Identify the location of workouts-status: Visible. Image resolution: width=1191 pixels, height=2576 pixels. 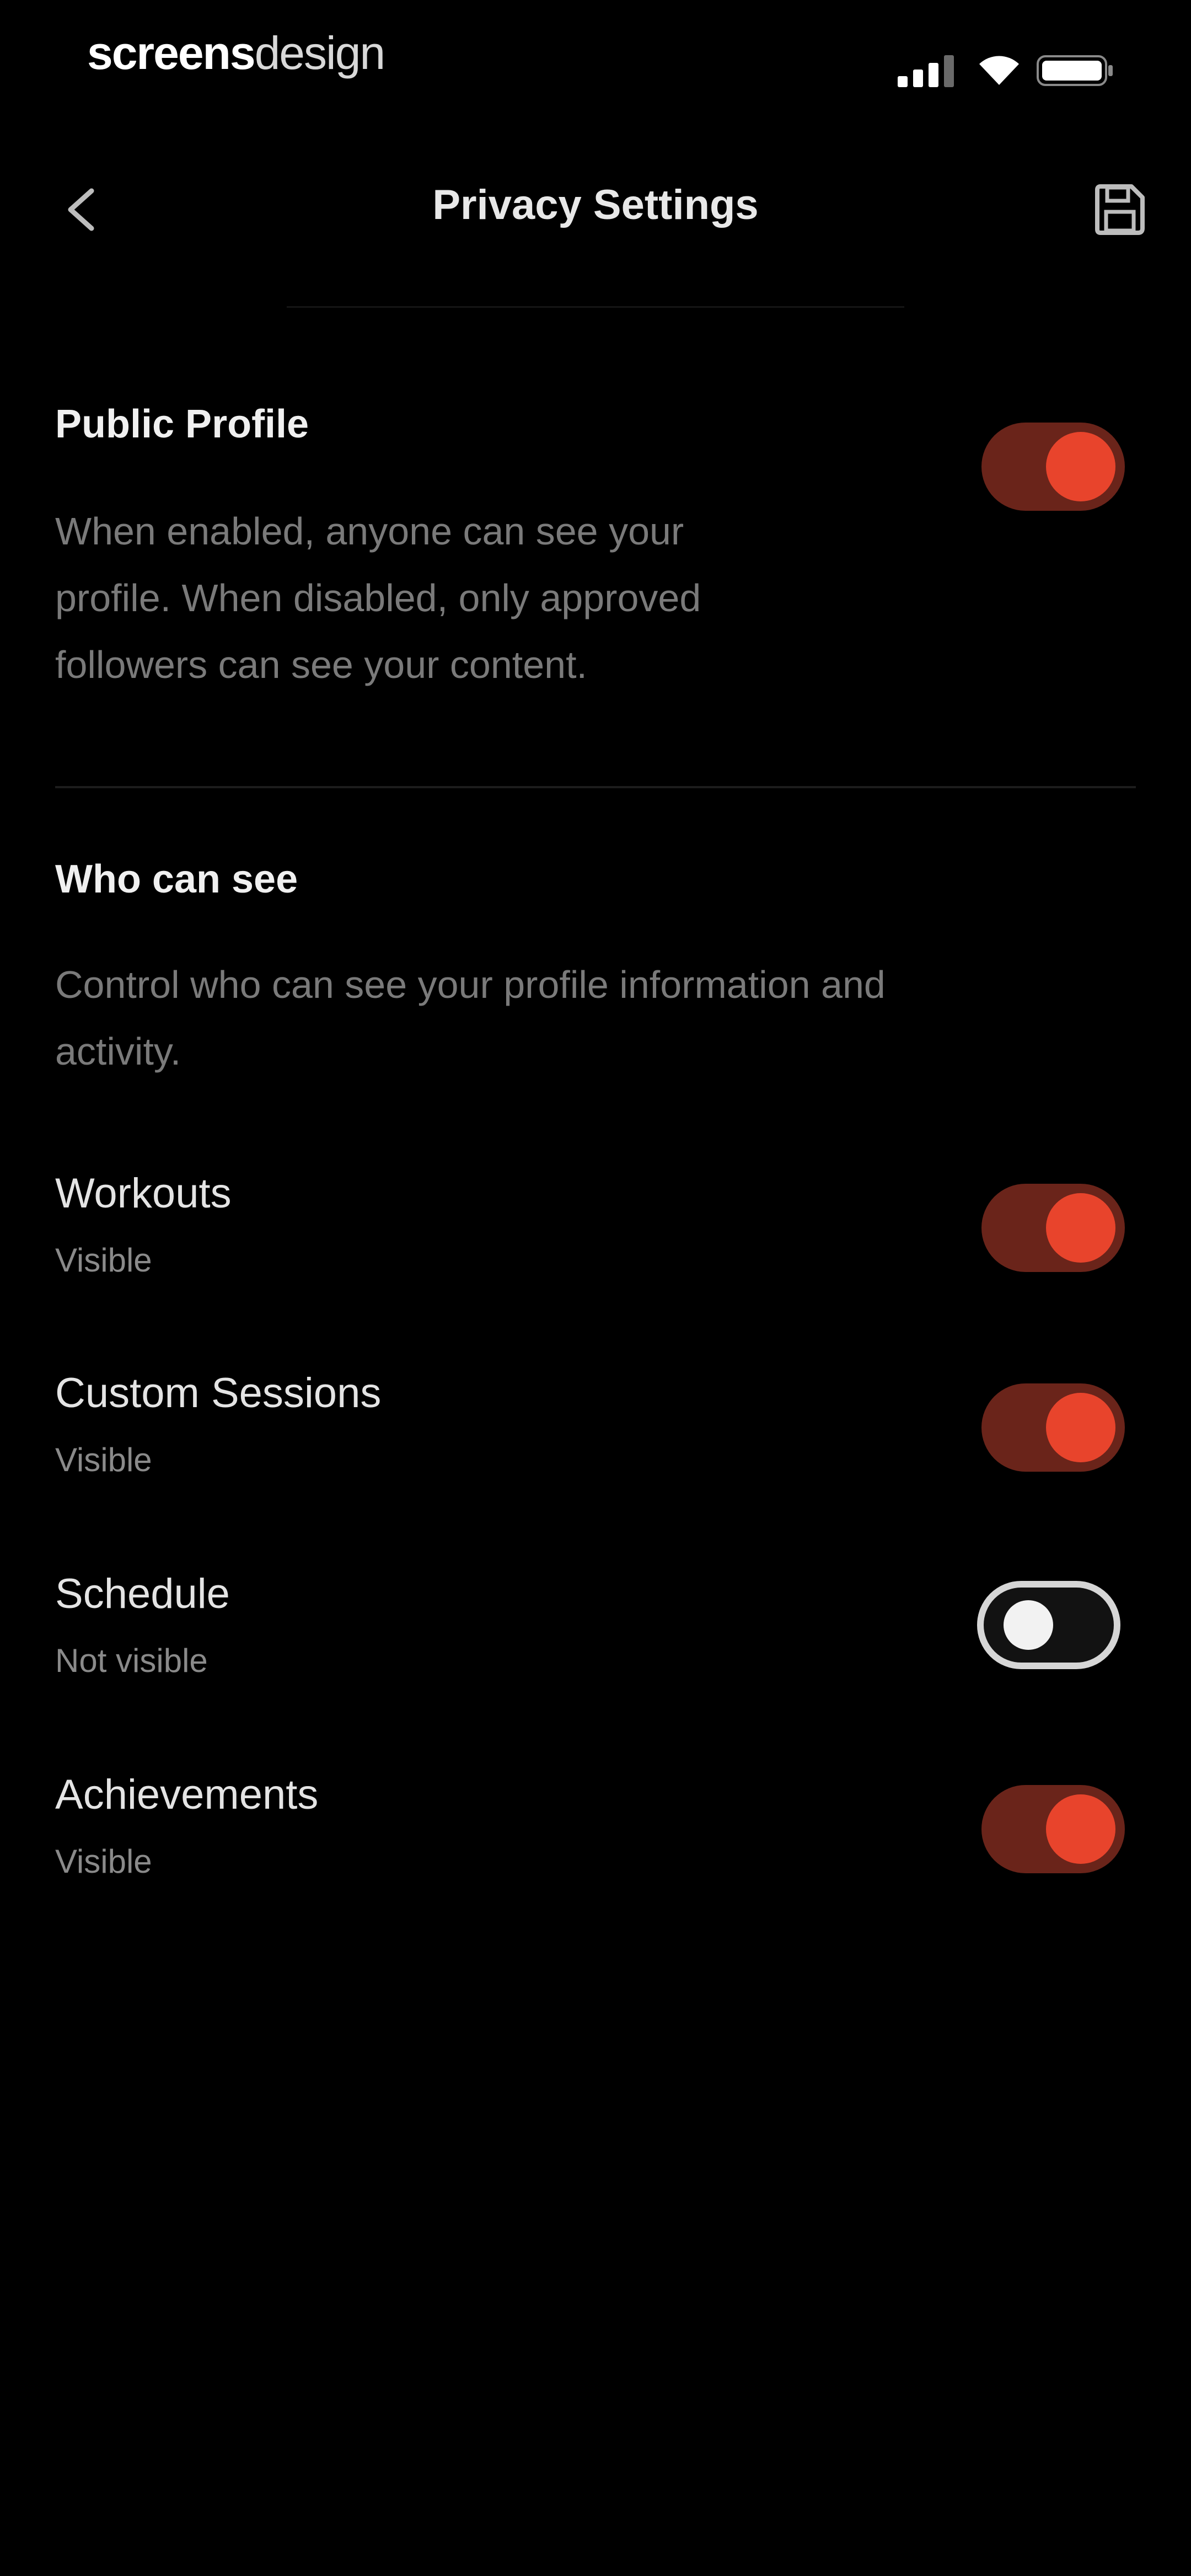
(103, 1260).